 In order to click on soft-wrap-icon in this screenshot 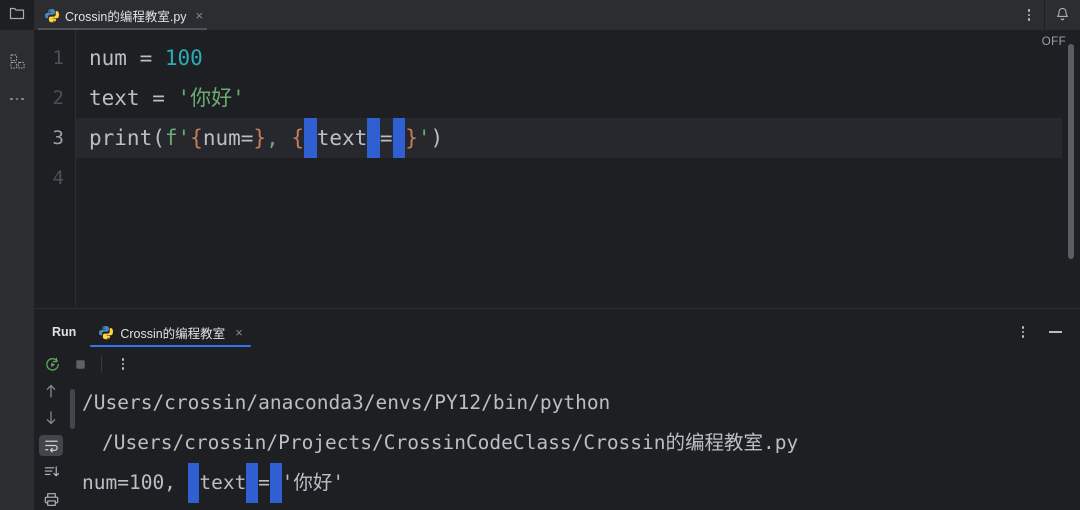, I will do `click(51, 445)`.